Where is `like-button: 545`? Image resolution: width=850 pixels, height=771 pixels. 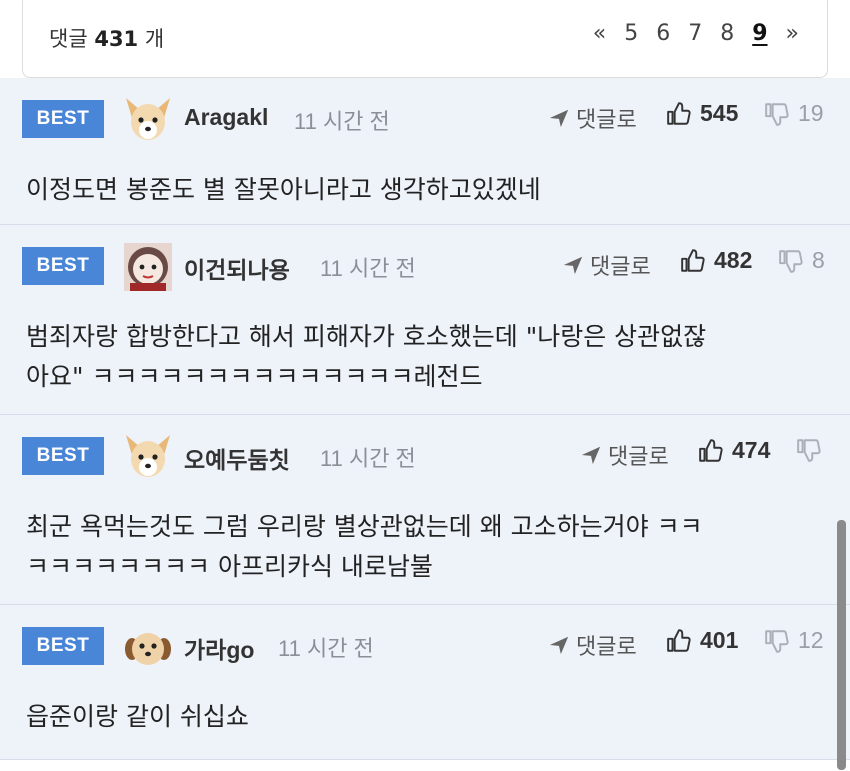
like-button: 545 is located at coordinates (702, 113).